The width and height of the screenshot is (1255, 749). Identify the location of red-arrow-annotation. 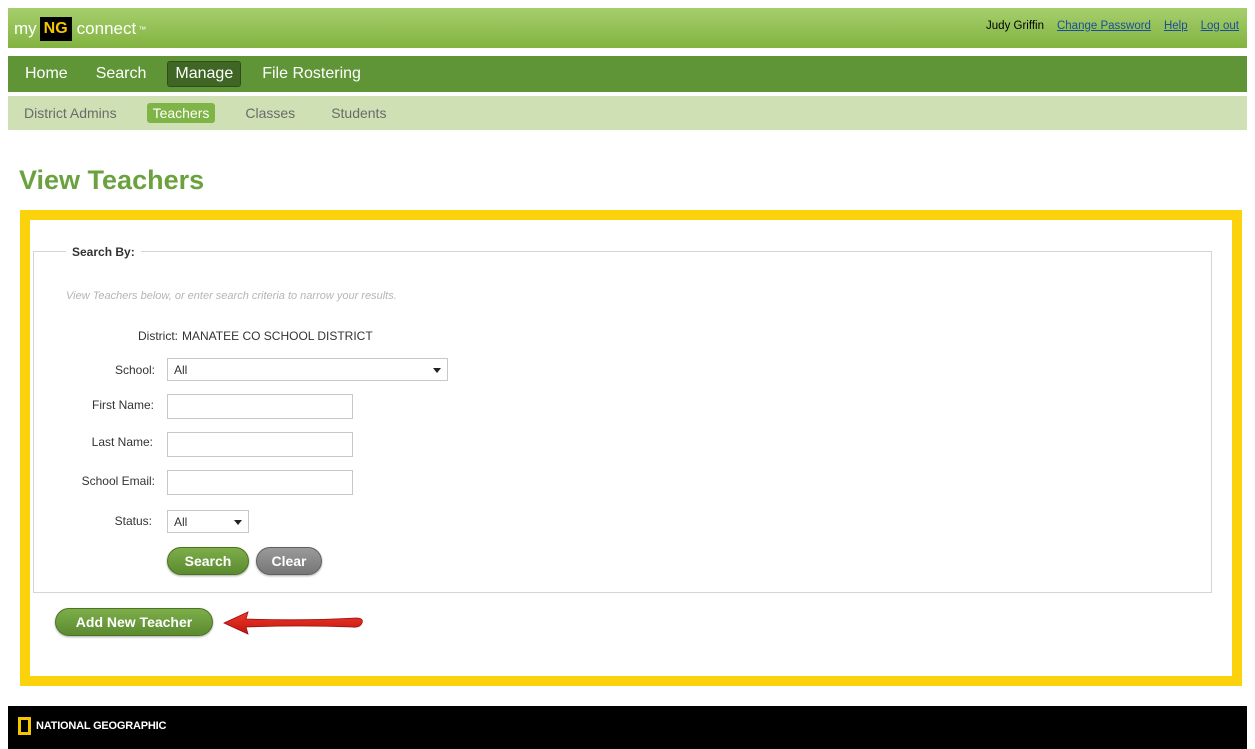
(293, 623).